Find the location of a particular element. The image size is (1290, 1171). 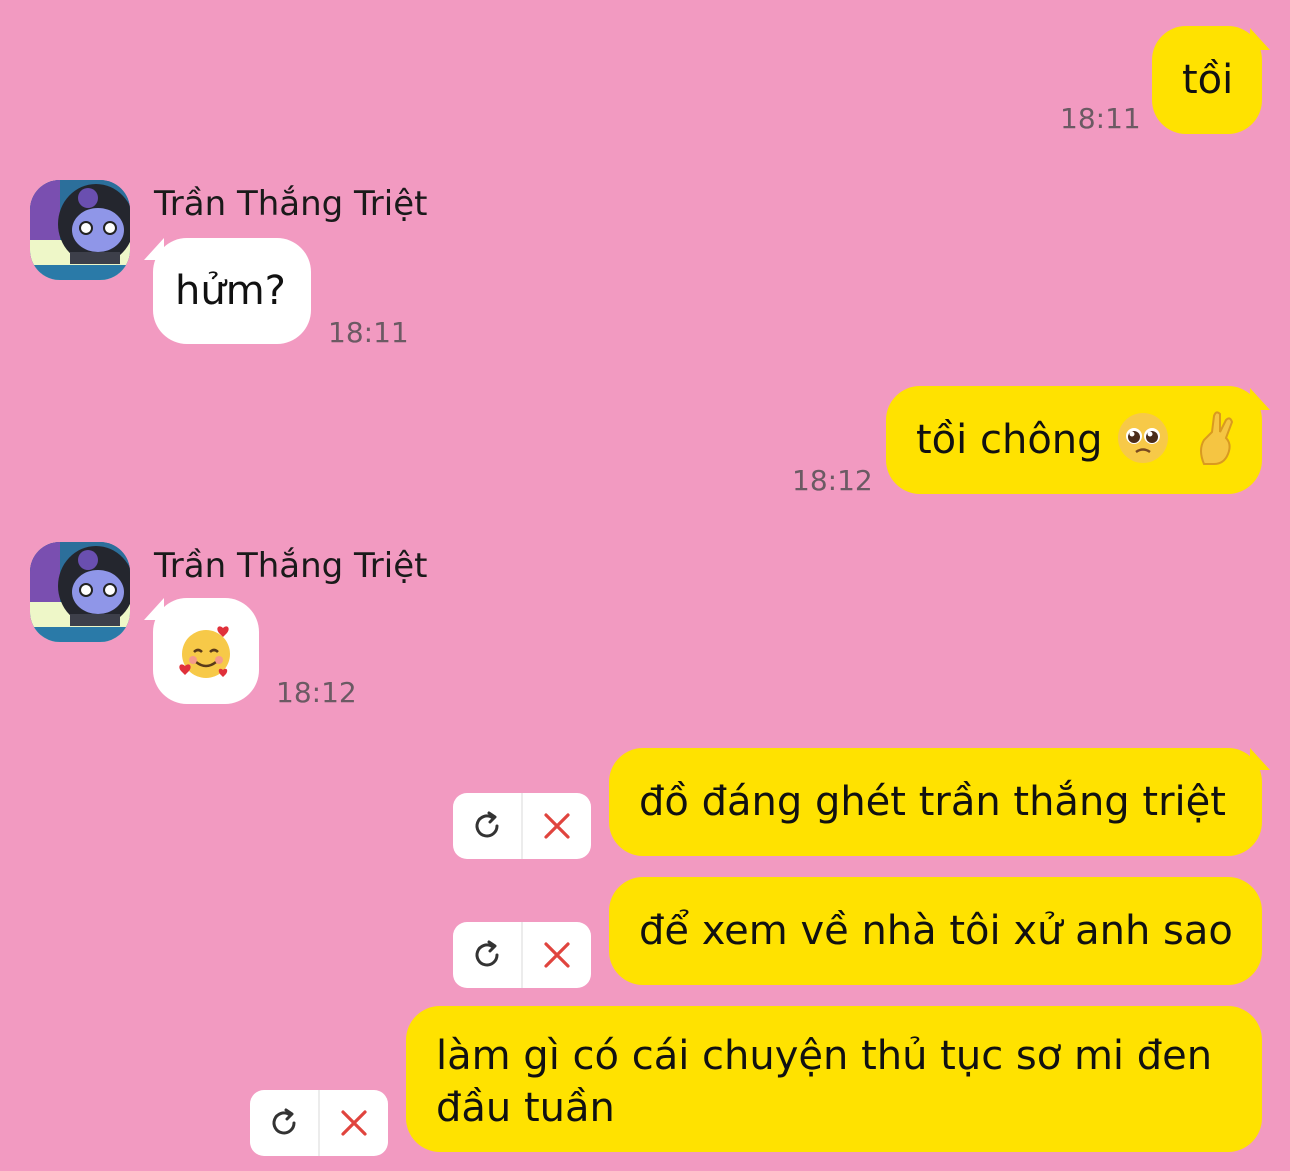

message-bubble: tồi chông is located at coordinates (1074, 440).